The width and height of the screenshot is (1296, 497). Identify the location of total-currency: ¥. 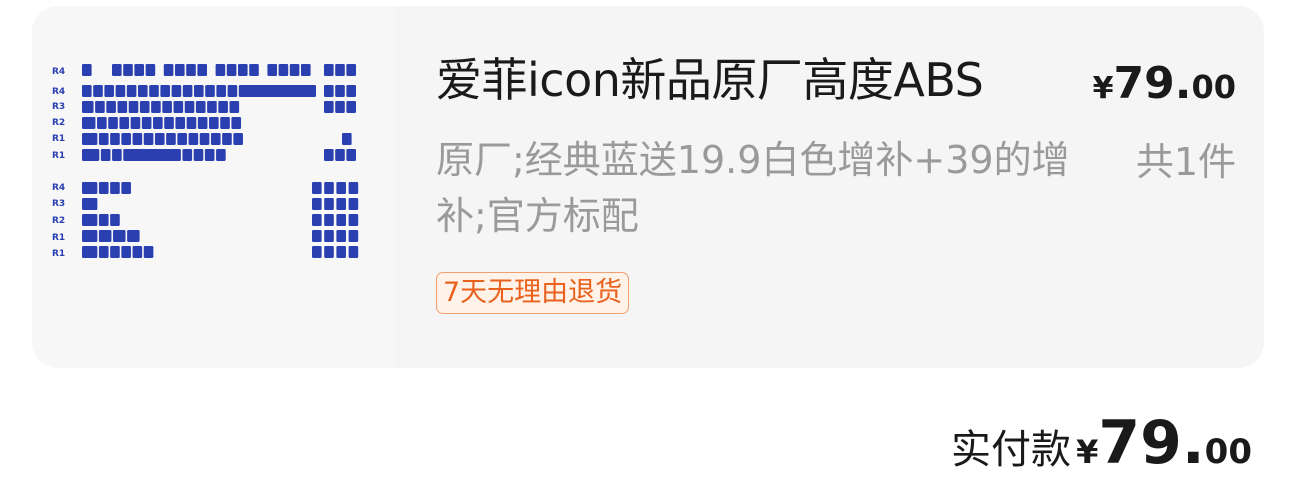
(1087, 452).